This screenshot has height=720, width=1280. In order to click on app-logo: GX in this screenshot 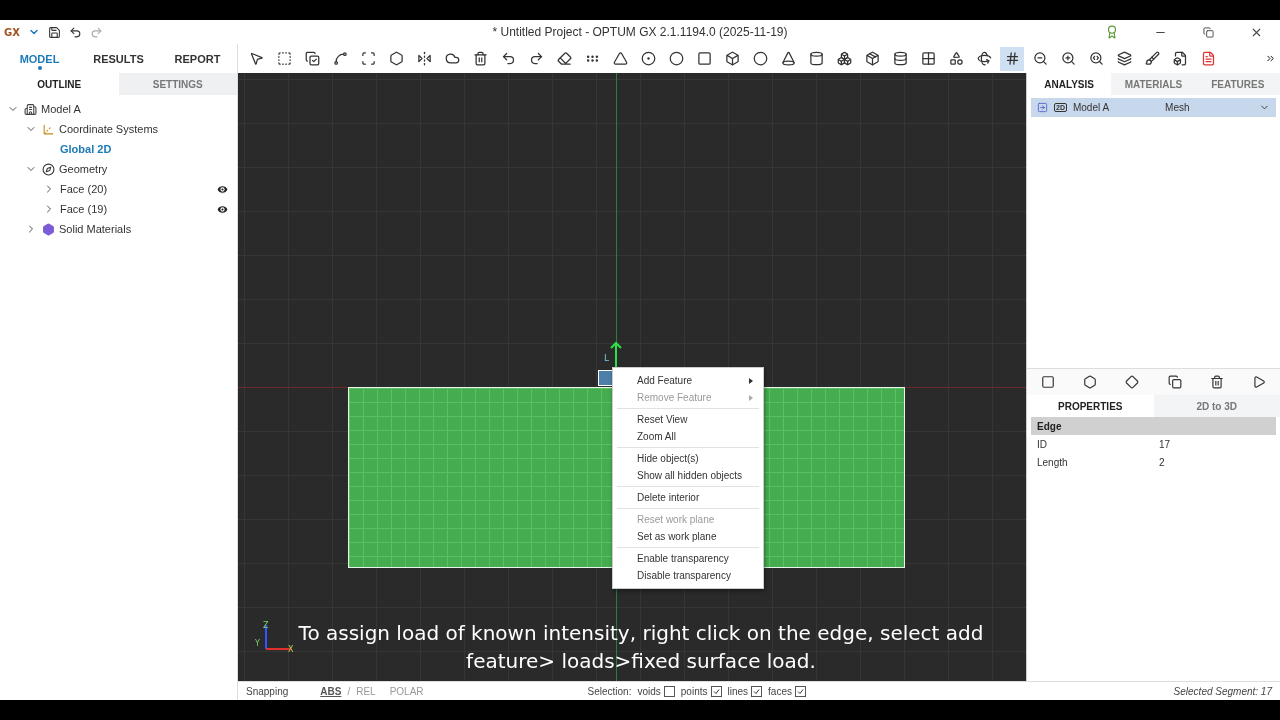, I will do `click(12, 32)`.